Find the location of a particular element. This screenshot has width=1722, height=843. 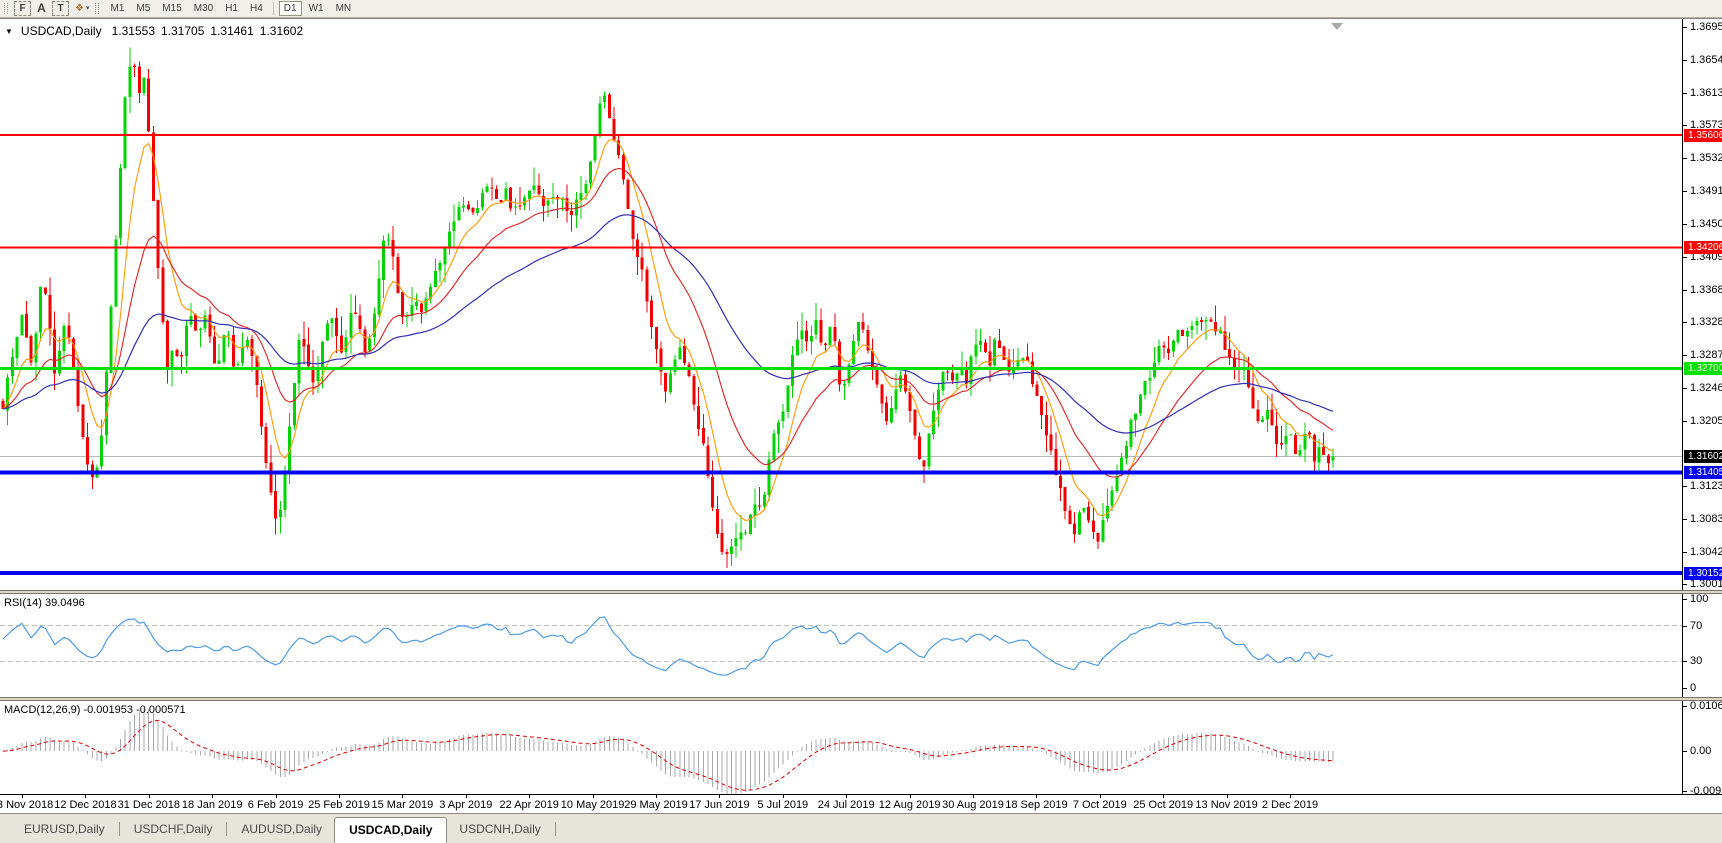

date-label: 7 Oct 2019 is located at coordinates (1099, 805).